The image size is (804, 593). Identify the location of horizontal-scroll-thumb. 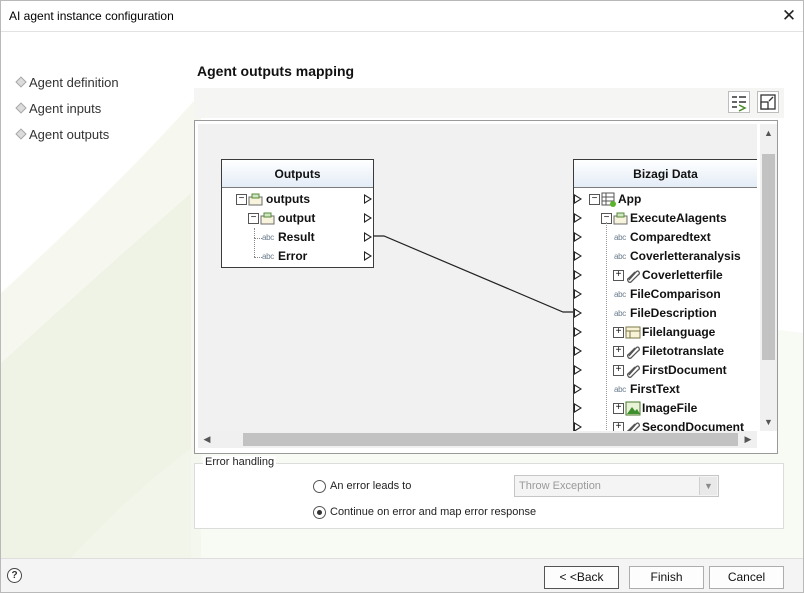
(490, 439).